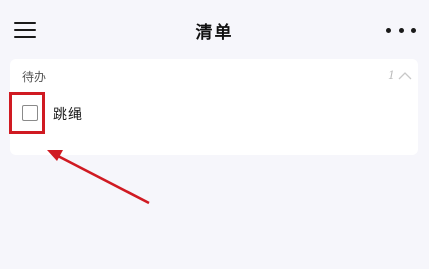 This screenshot has height=269, width=429. I want to click on more-icon, so click(401, 30).